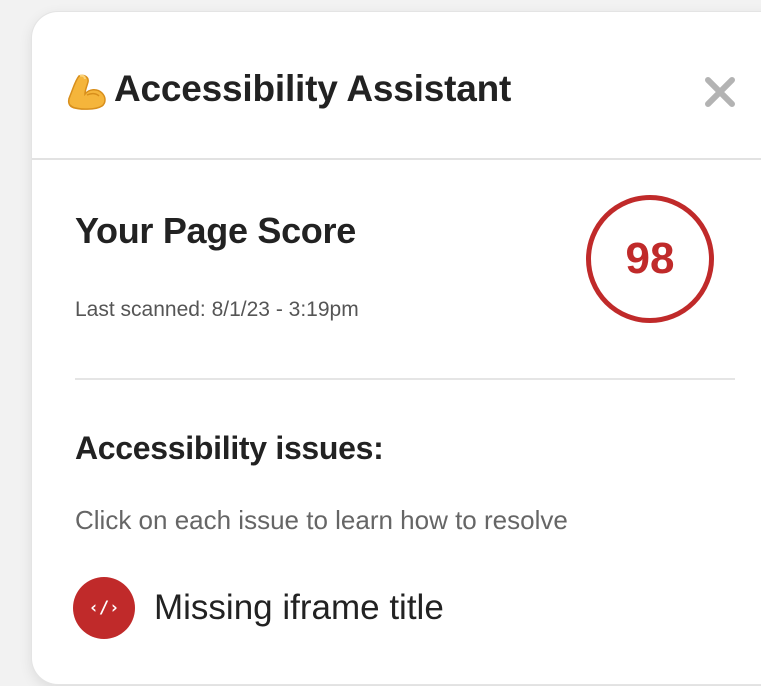 Image resolution: width=761 pixels, height=686 pixels. Describe the element at coordinates (87, 91) in the screenshot. I see `flexed-biceps-icon` at that location.